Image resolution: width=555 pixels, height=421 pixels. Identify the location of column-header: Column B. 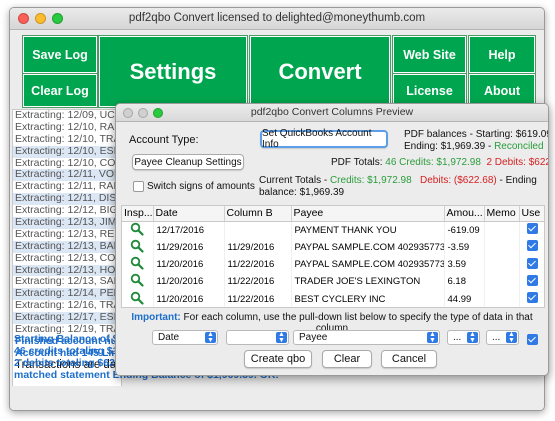
(258, 214).